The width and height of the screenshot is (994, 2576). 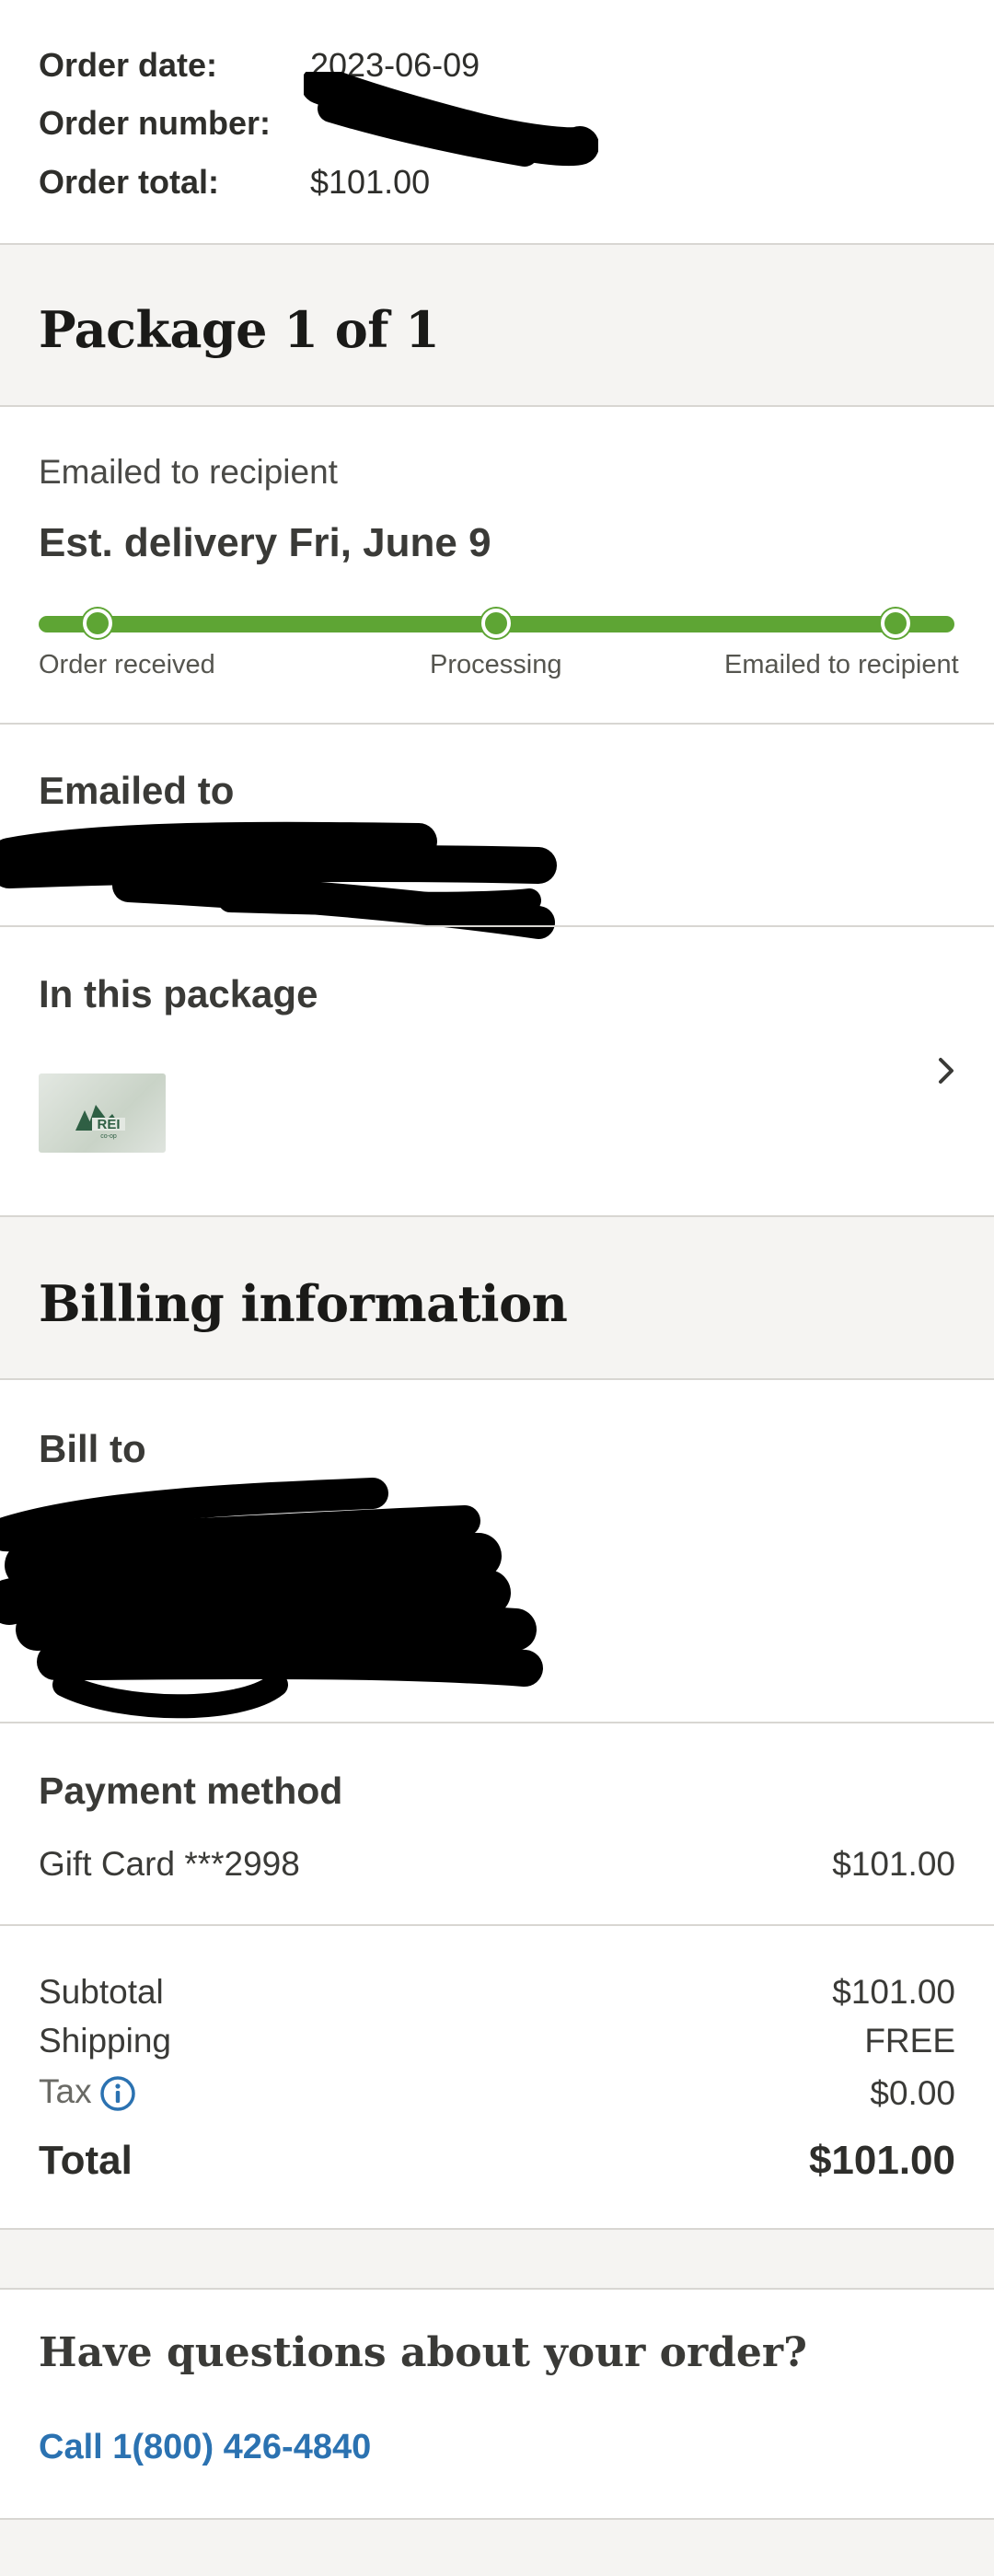 I want to click on total-label: Total, so click(x=86, y=2160).